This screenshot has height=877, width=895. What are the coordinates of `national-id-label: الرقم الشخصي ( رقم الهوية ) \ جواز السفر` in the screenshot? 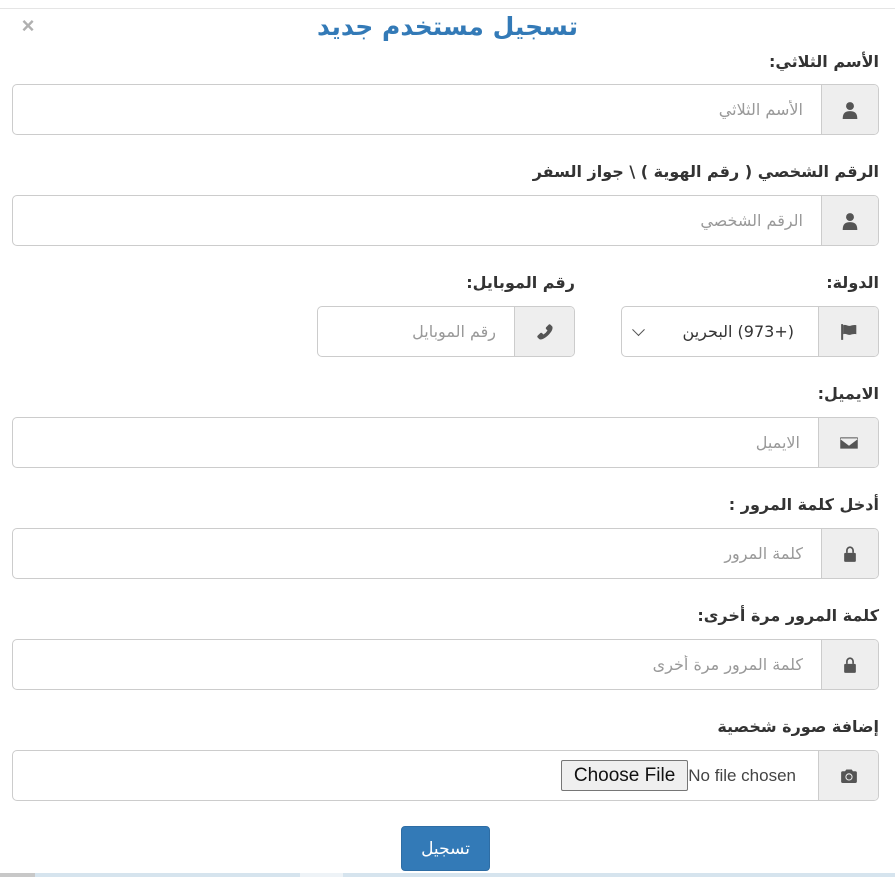 It's located at (705, 171).